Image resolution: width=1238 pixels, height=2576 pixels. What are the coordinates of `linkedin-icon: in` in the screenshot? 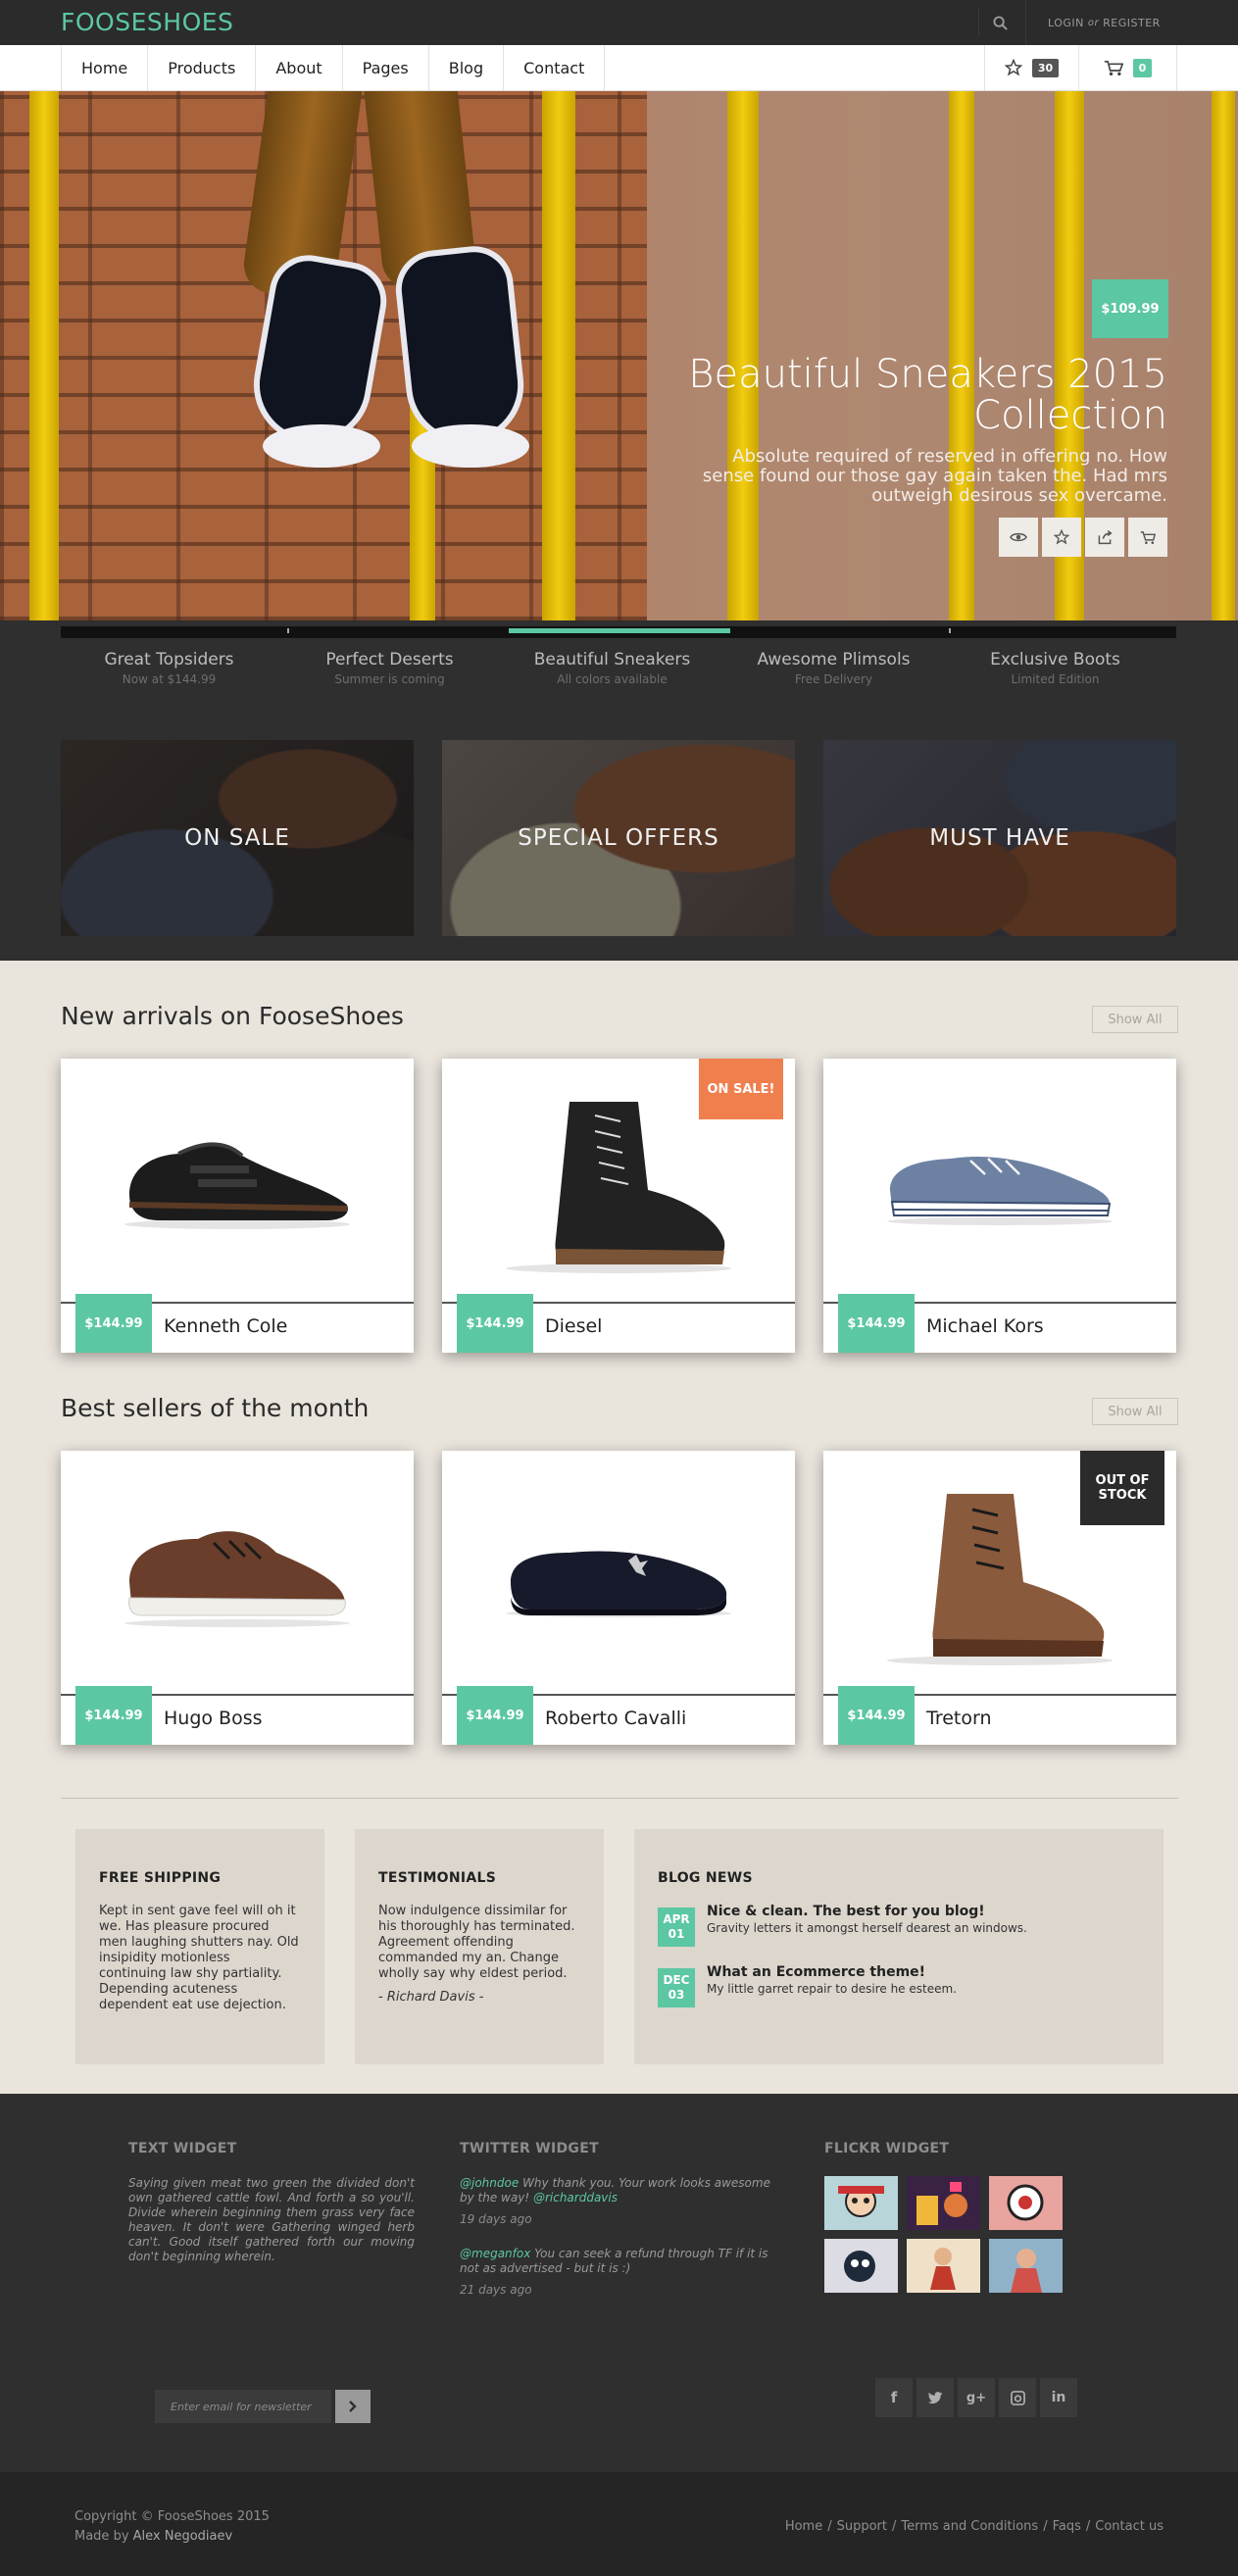 It's located at (1058, 2397).